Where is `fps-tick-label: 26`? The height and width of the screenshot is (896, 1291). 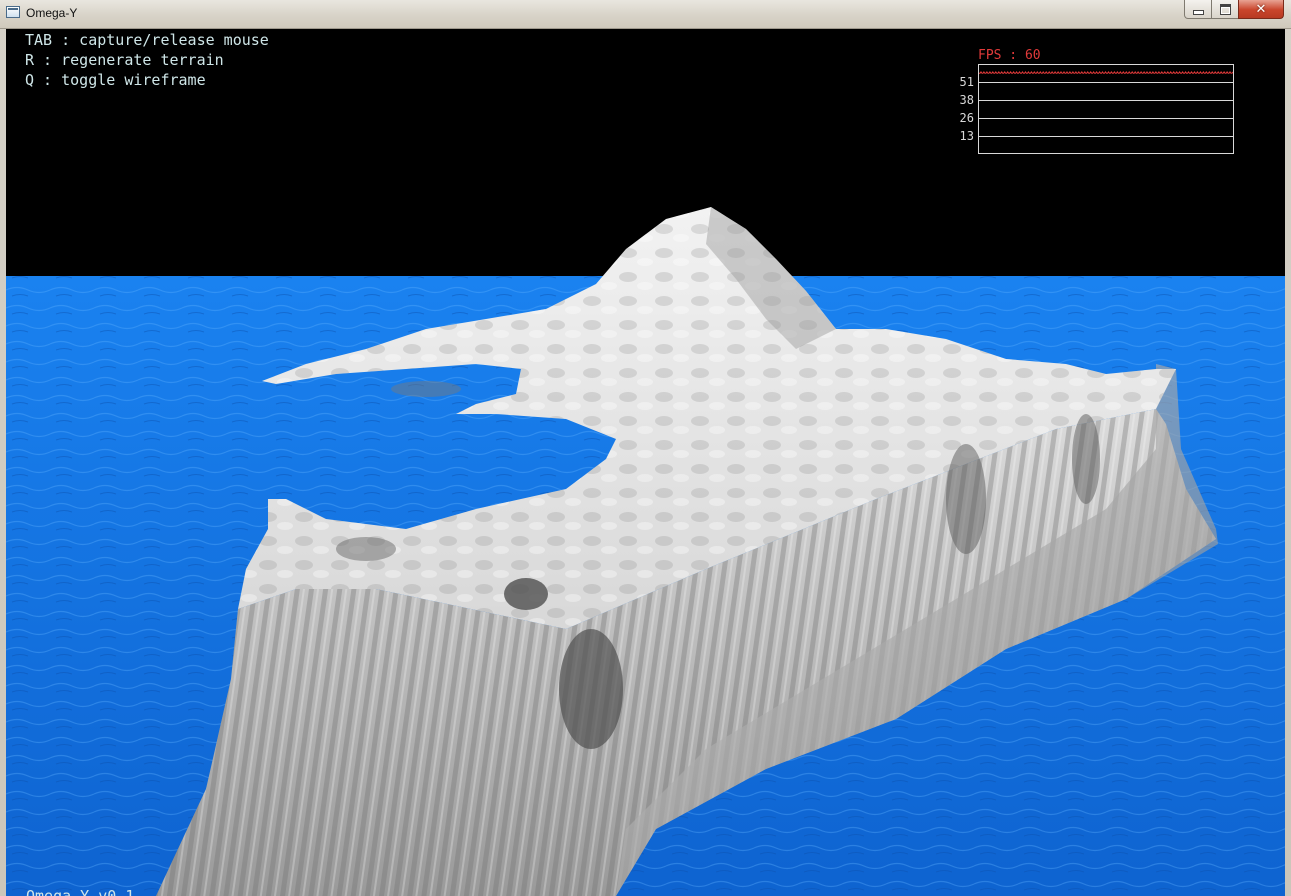 fps-tick-label: 26 is located at coordinates (966, 118).